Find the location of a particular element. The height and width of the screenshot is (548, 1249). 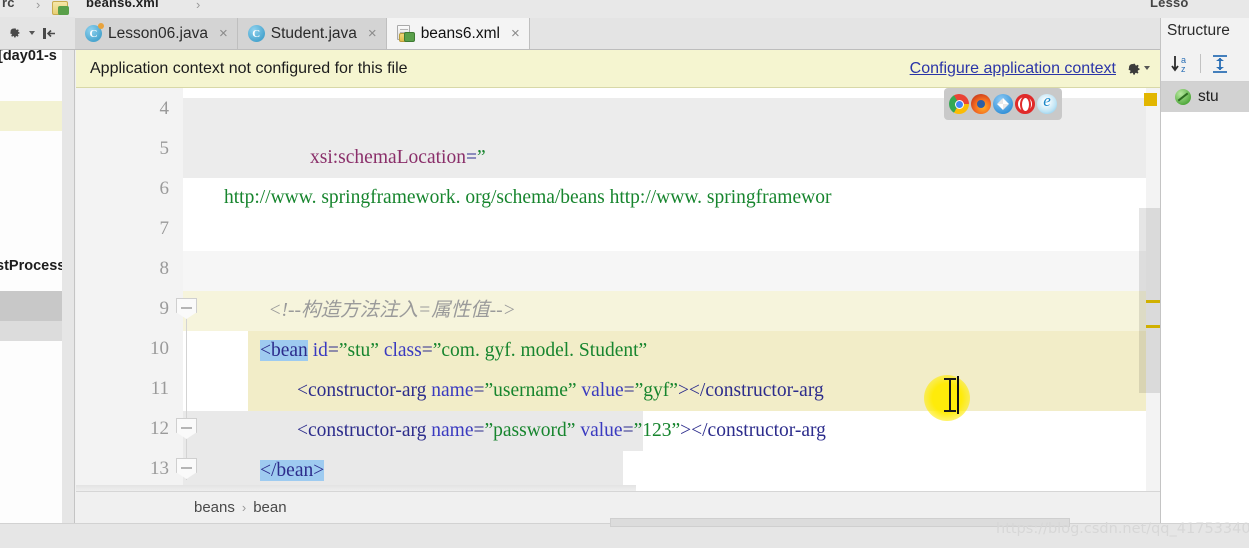

code-line-8: <!--构造方法注入=属性值--> is located at coordinates (349, 286).